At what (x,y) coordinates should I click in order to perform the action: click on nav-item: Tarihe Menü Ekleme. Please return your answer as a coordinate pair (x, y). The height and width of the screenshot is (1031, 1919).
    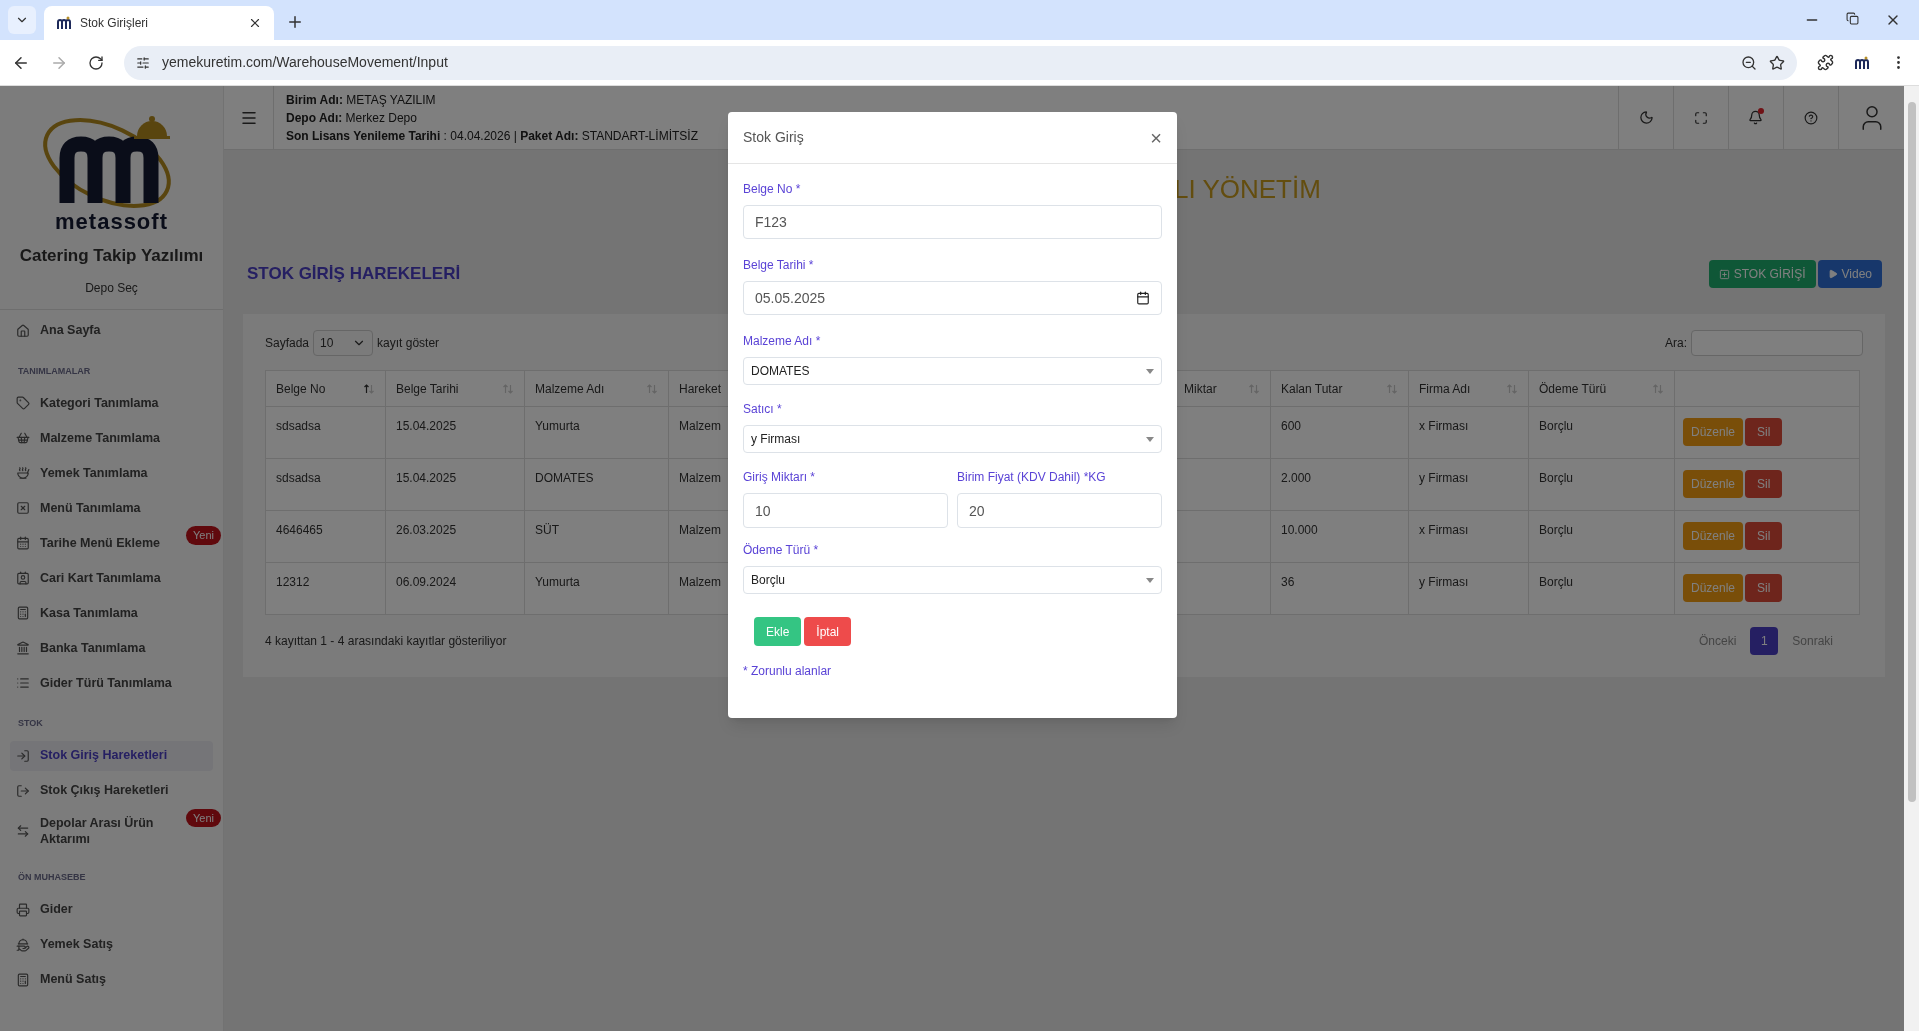
    Looking at the image, I should click on (95, 543).